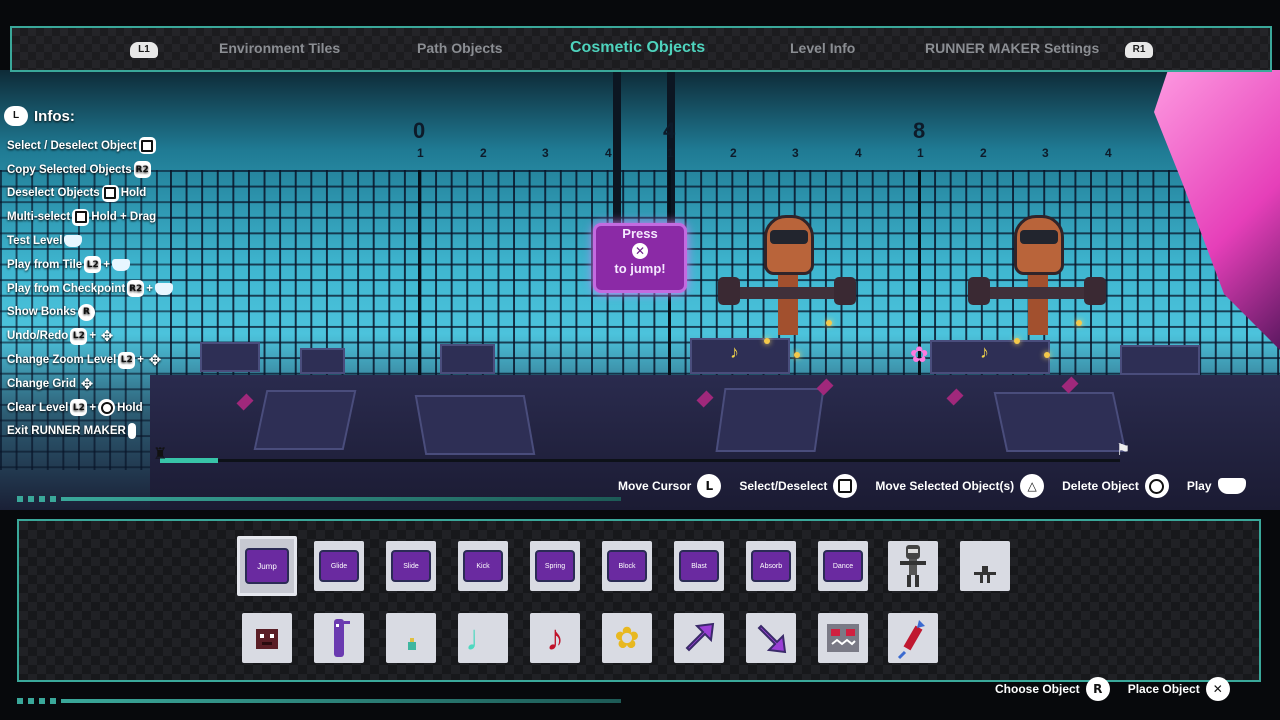 This screenshot has height=720, width=1280. I want to click on palette-slot-small-figure, so click(411, 638).